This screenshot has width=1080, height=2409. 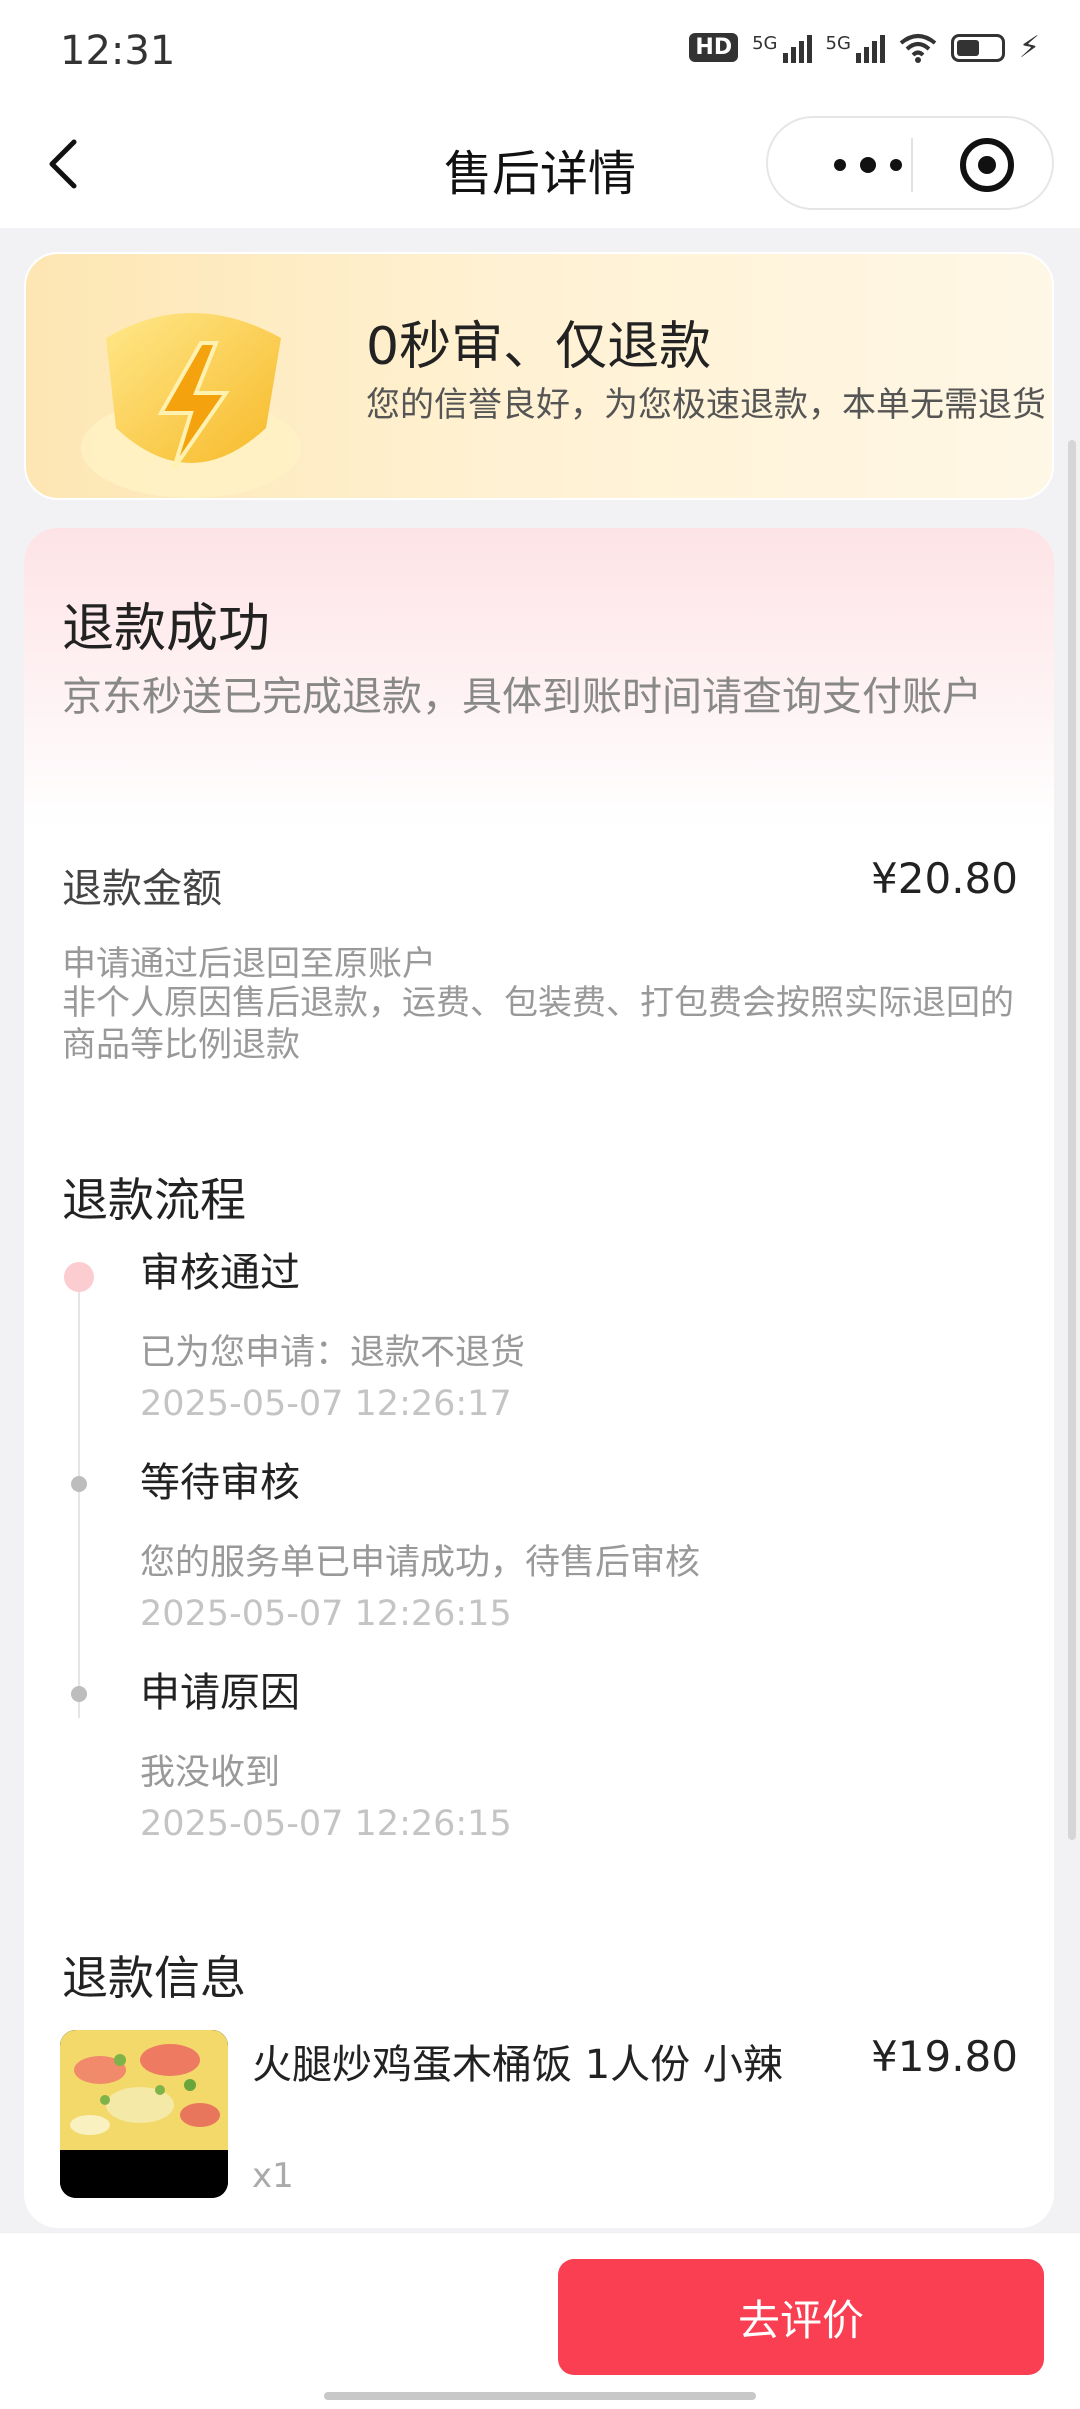 I want to click on battery-icon, so click(x=977, y=47).